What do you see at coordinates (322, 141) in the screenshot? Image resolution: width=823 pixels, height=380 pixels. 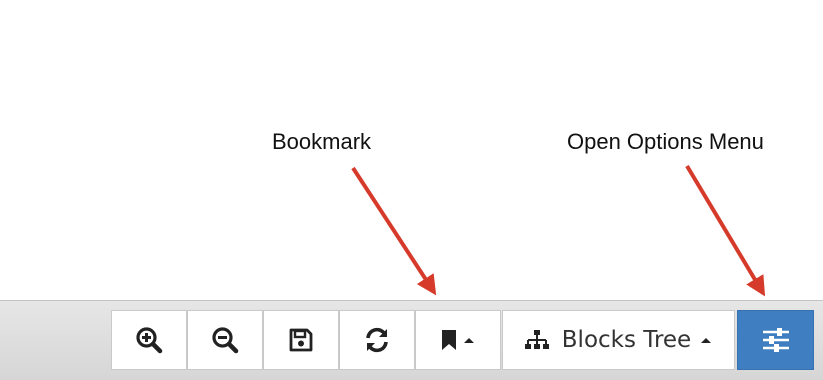 I see `bookmark-annotation: Bookmark` at bounding box center [322, 141].